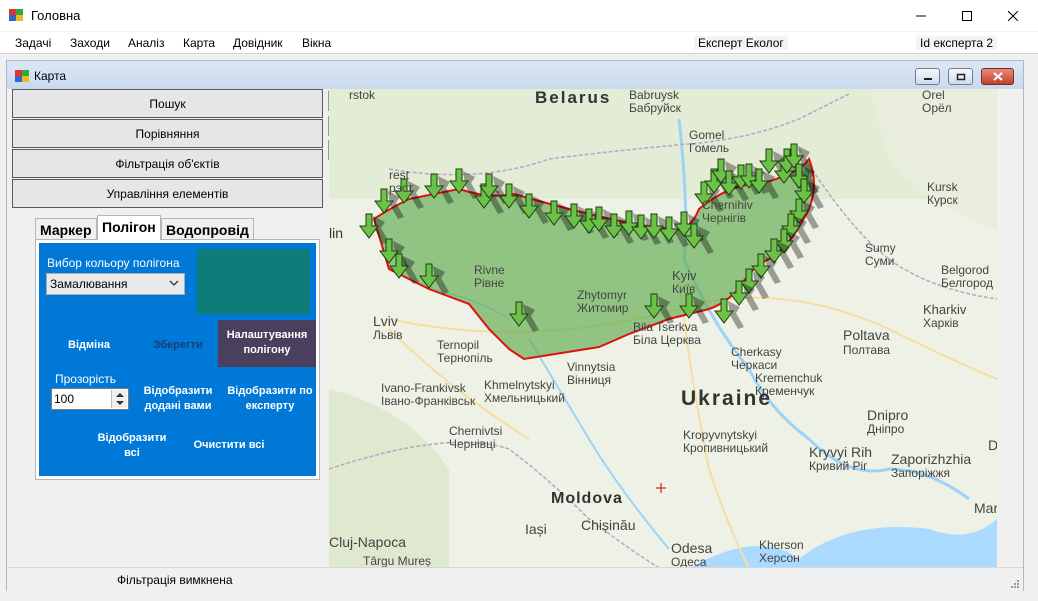 This screenshot has width=1038, height=601. I want to click on polygon-settings-button: Налаштування полігону, so click(267, 343).